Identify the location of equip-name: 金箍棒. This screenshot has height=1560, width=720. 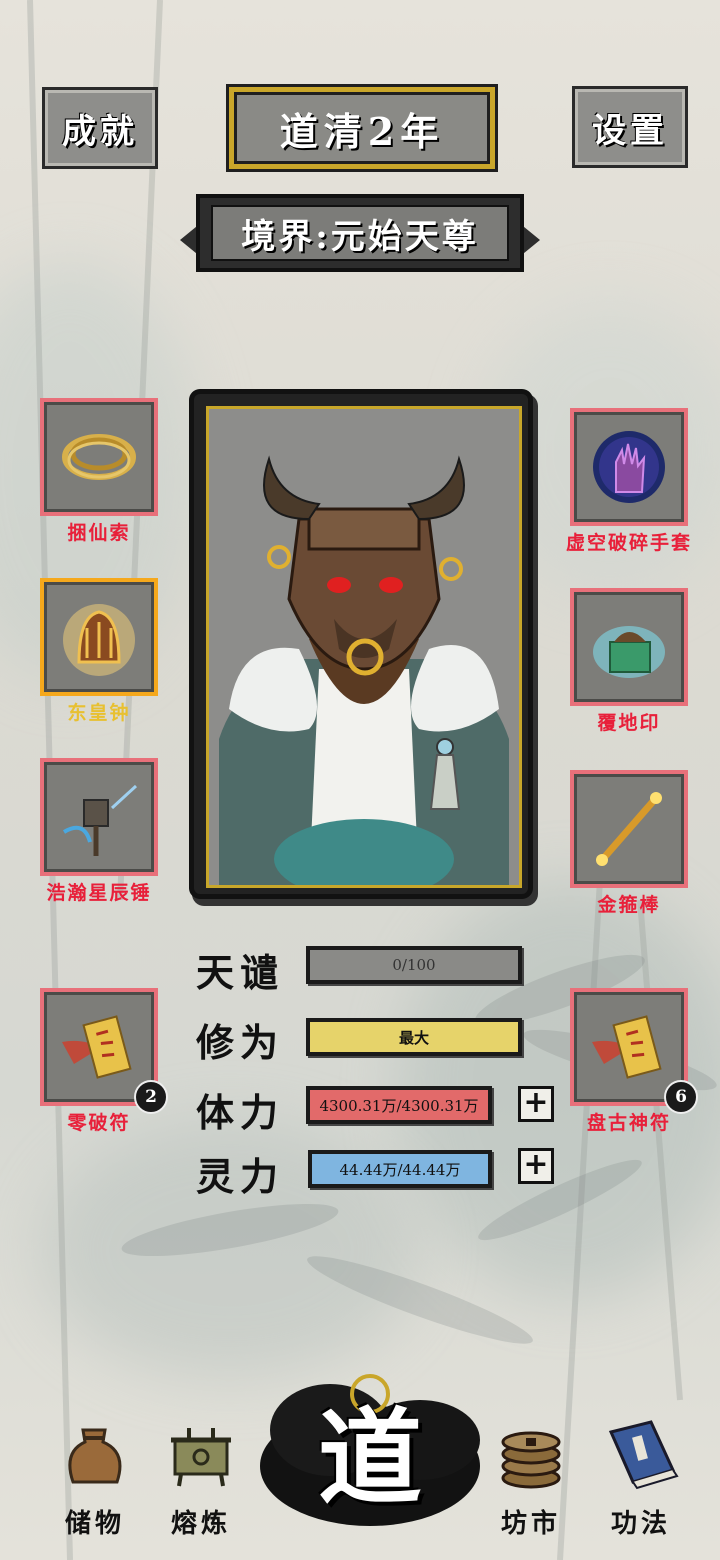
(629, 905).